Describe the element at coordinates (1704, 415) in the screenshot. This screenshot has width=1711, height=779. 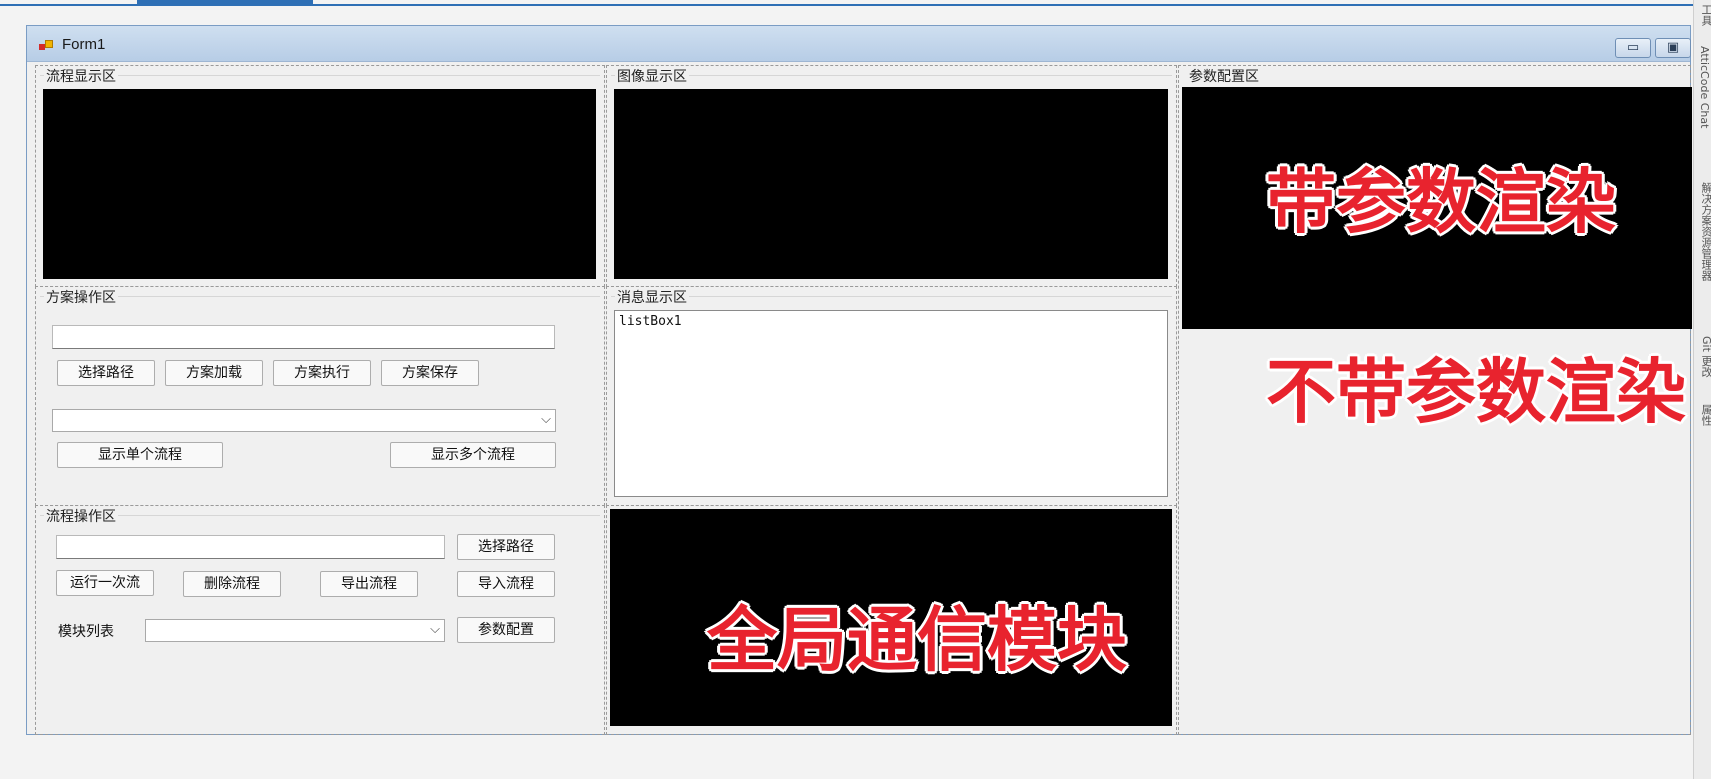
I see `side-tab-properties: 属性` at that location.